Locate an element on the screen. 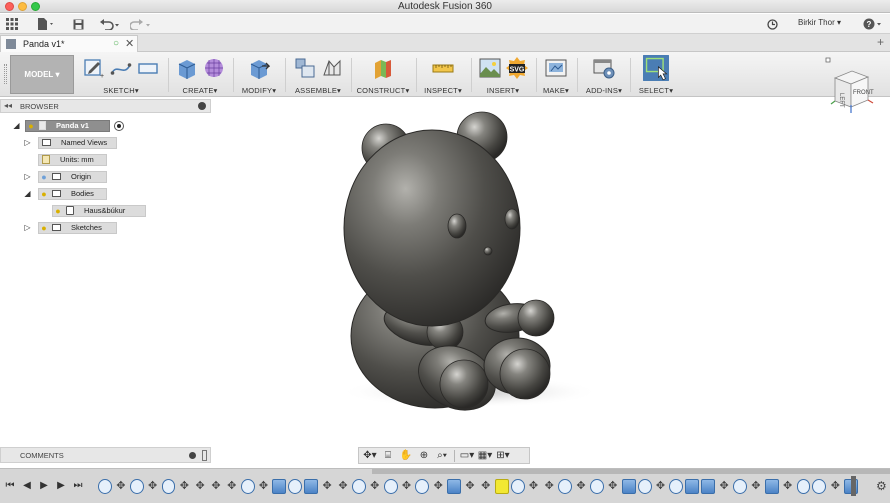  tree-node-body-haus-bukur: ● Haus&búkur is located at coordinates (99, 210).